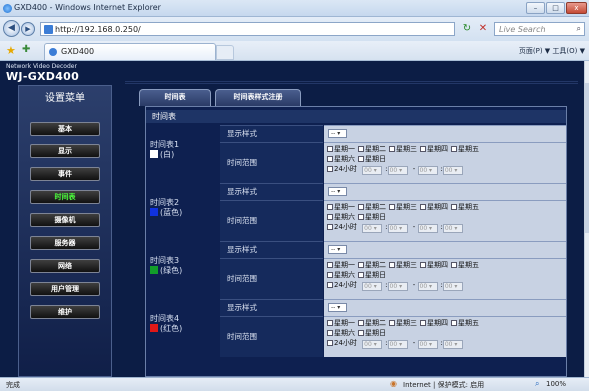 This screenshot has width=589, height=391. What do you see at coordinates (65, 243) in the screenshot?
I see `sidebar-item-server: 服务器` at bounding box center [65, 243].